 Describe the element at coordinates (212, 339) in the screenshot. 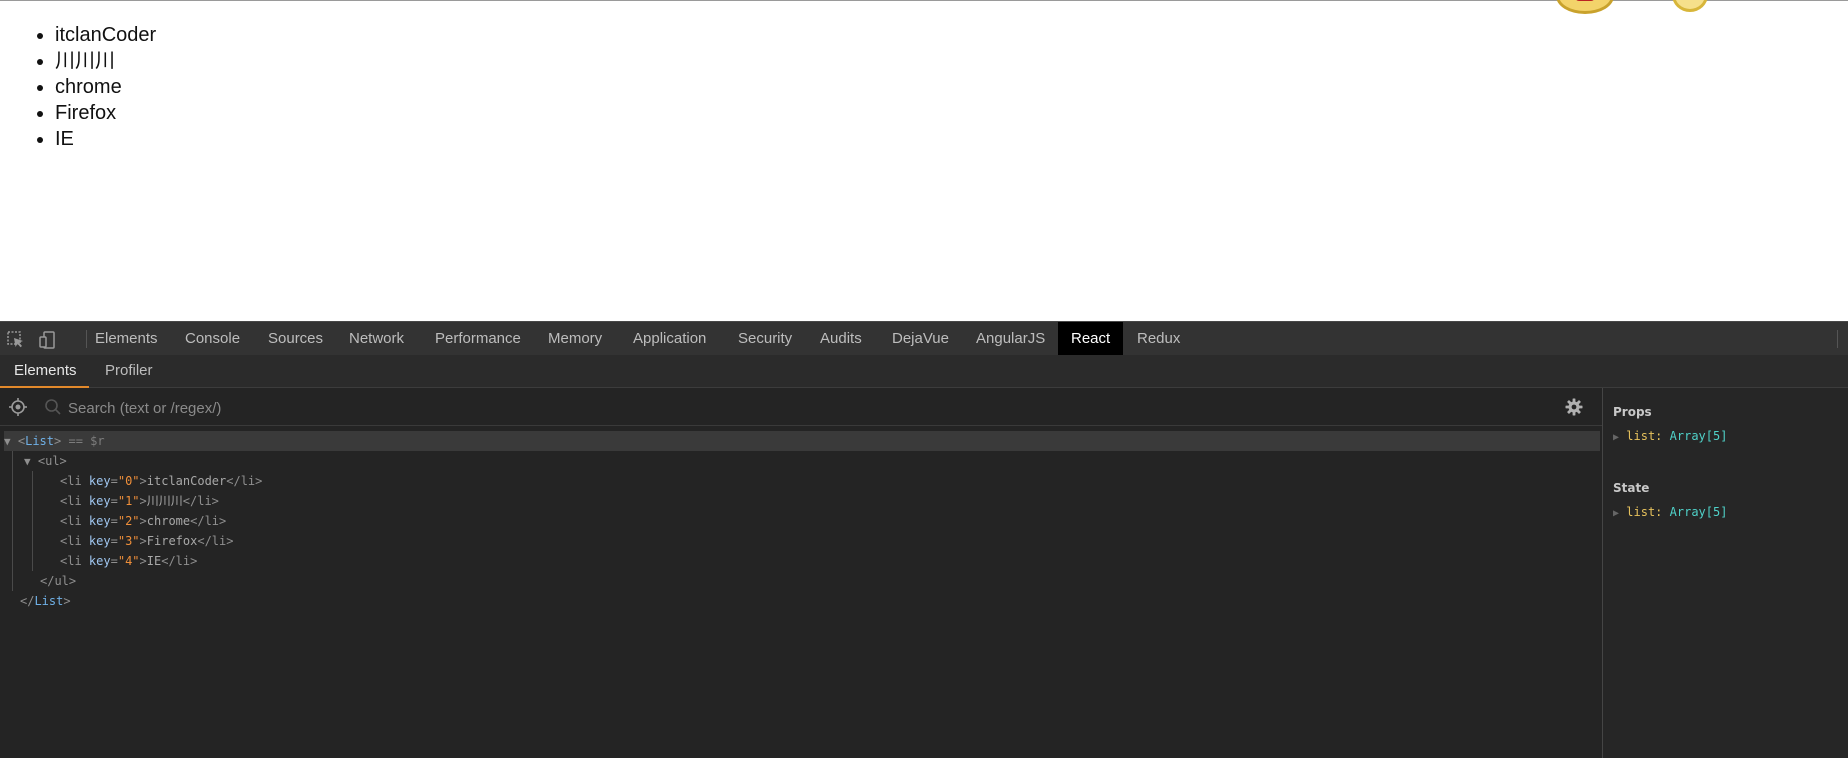

I see `tab-console: Console` at that location.